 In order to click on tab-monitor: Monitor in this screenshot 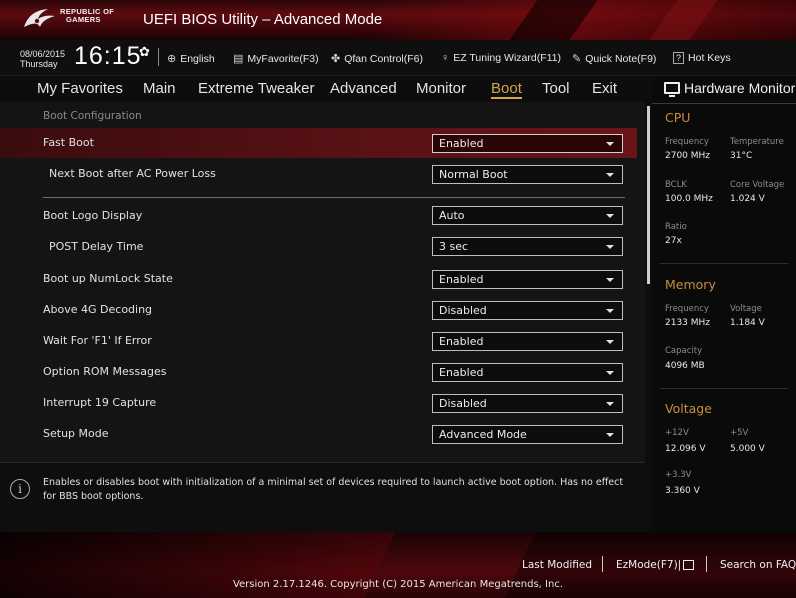, I will do `click(441, 88)`.